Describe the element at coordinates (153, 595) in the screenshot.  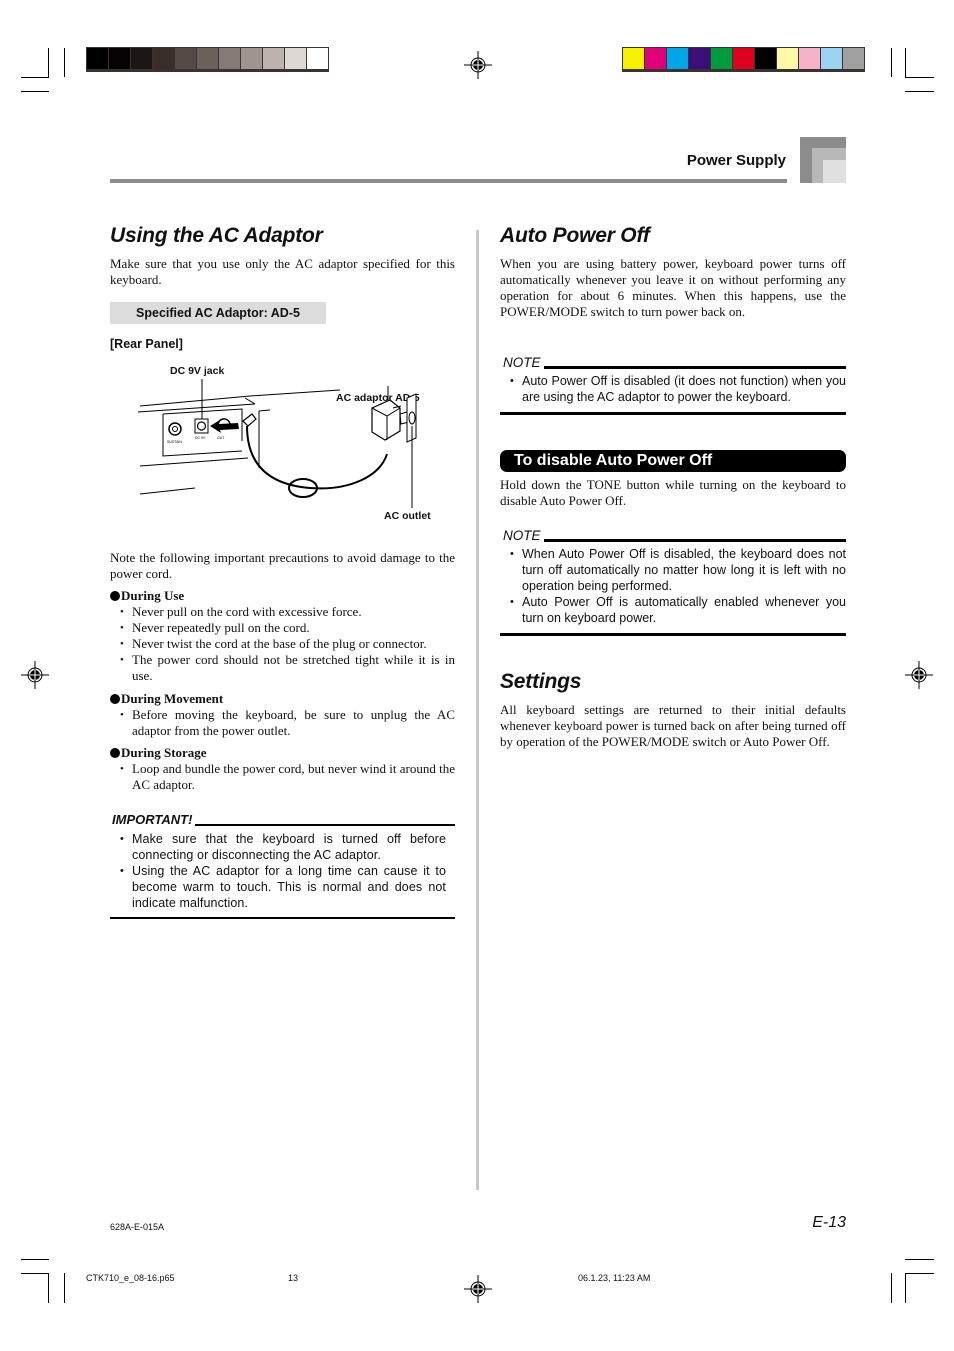
I see `group-heading: During Use` at that location.